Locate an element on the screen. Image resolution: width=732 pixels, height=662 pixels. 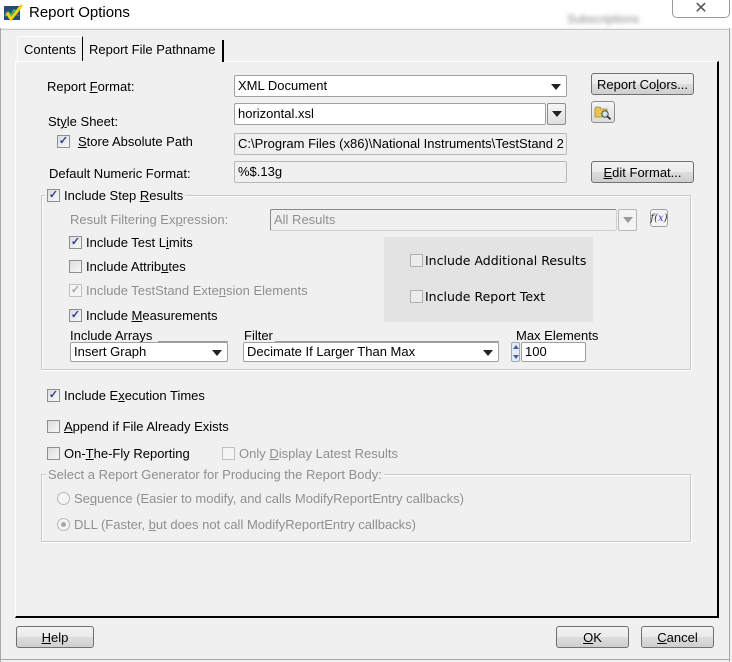
function-icon: f(x) is located at coordinates (659, 218).